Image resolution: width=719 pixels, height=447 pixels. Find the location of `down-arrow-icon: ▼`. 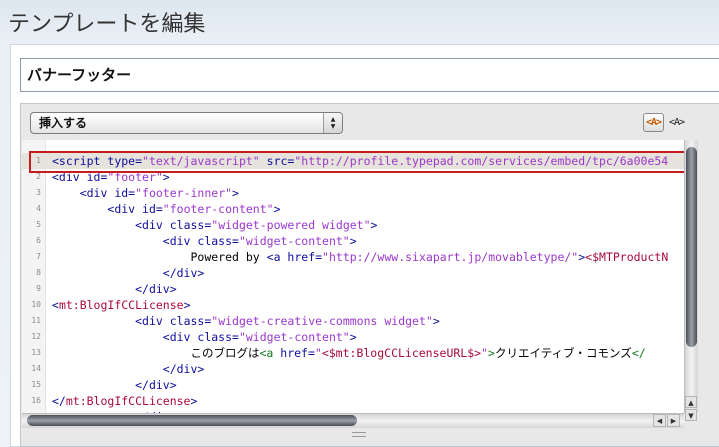

down-arrow-icon: ▼ is located at coordinates (691, 415).